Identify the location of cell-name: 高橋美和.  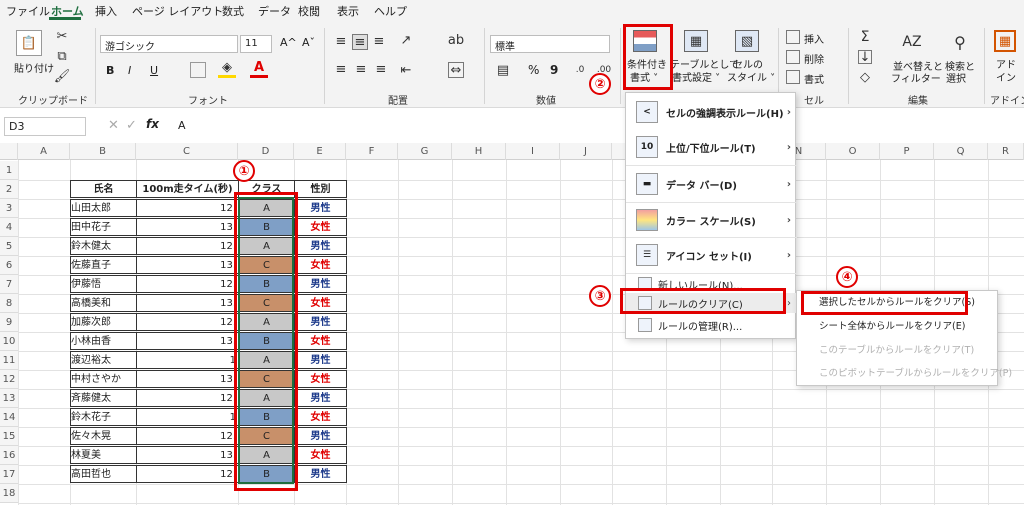
(103, 303).